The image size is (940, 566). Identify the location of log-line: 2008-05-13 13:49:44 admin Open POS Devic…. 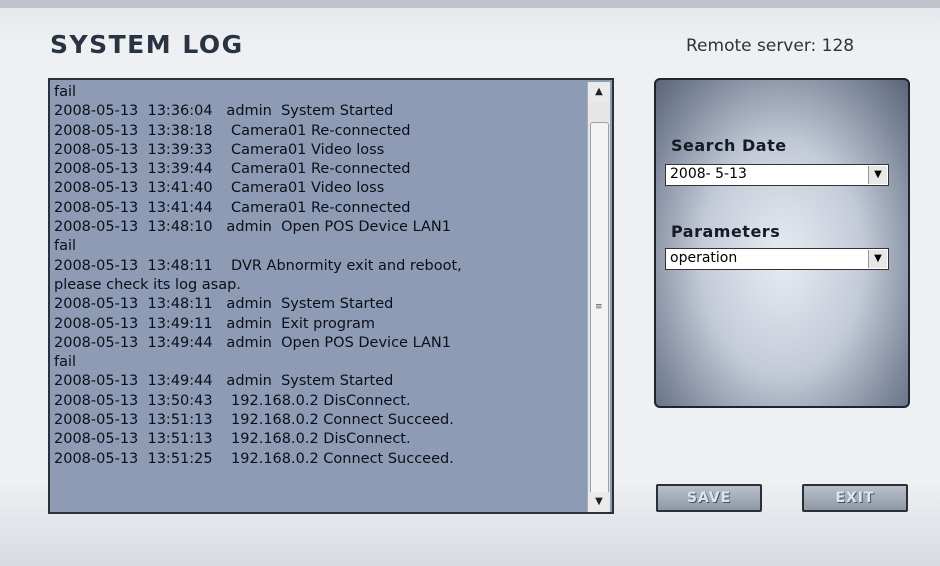
(252, 342).